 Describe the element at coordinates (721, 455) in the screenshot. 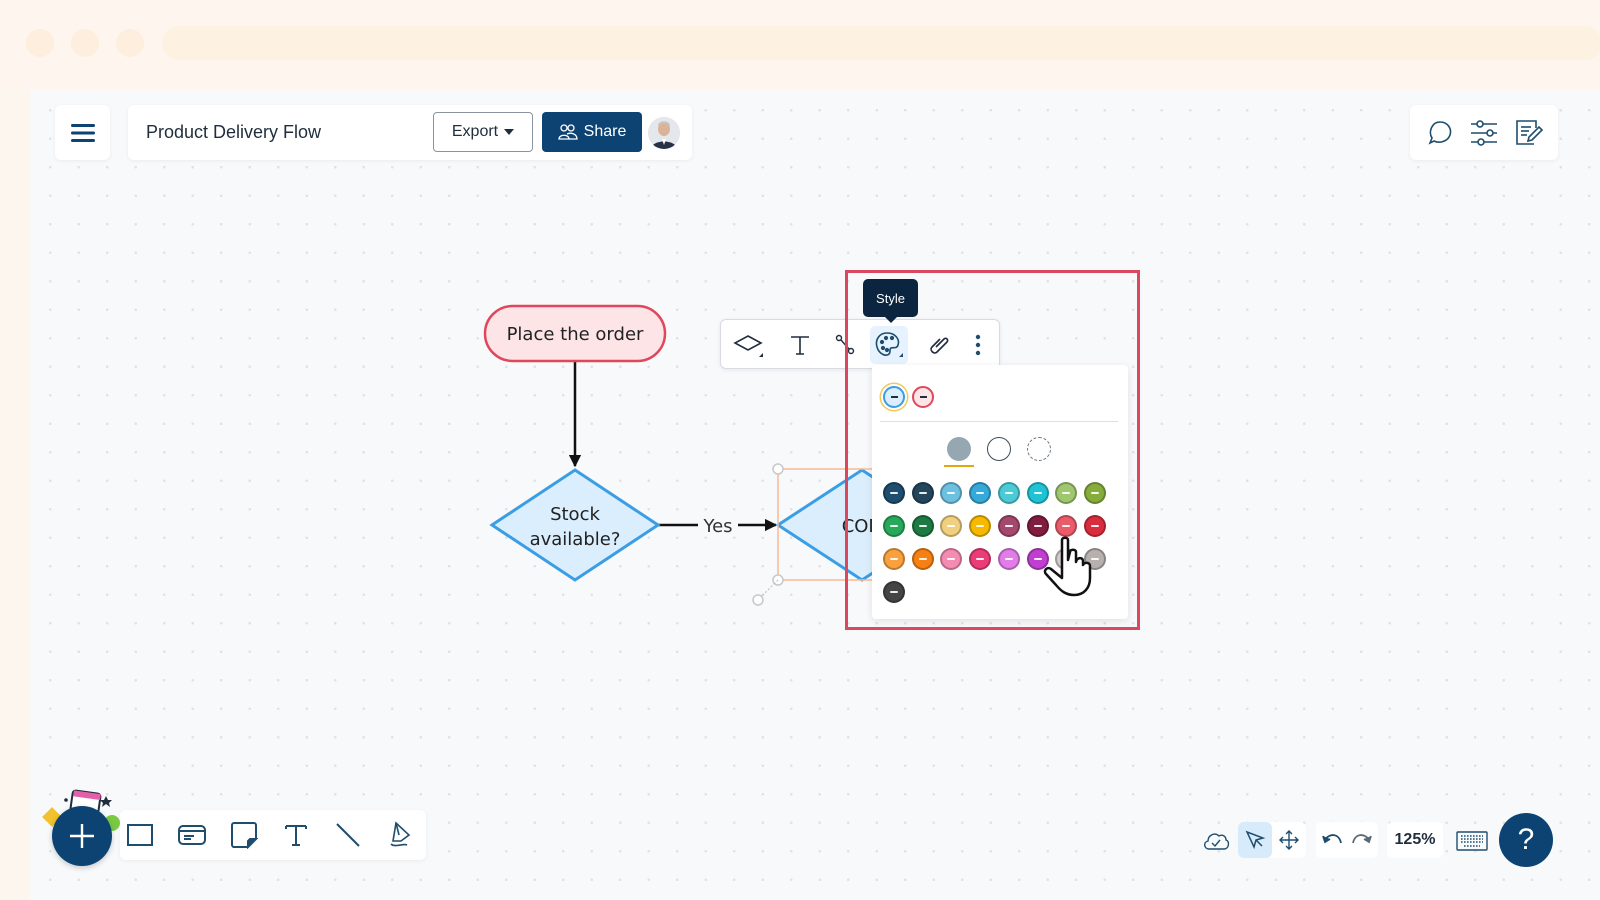

I see `flowchart: Yes Place the order Stock available? COD` at that location.